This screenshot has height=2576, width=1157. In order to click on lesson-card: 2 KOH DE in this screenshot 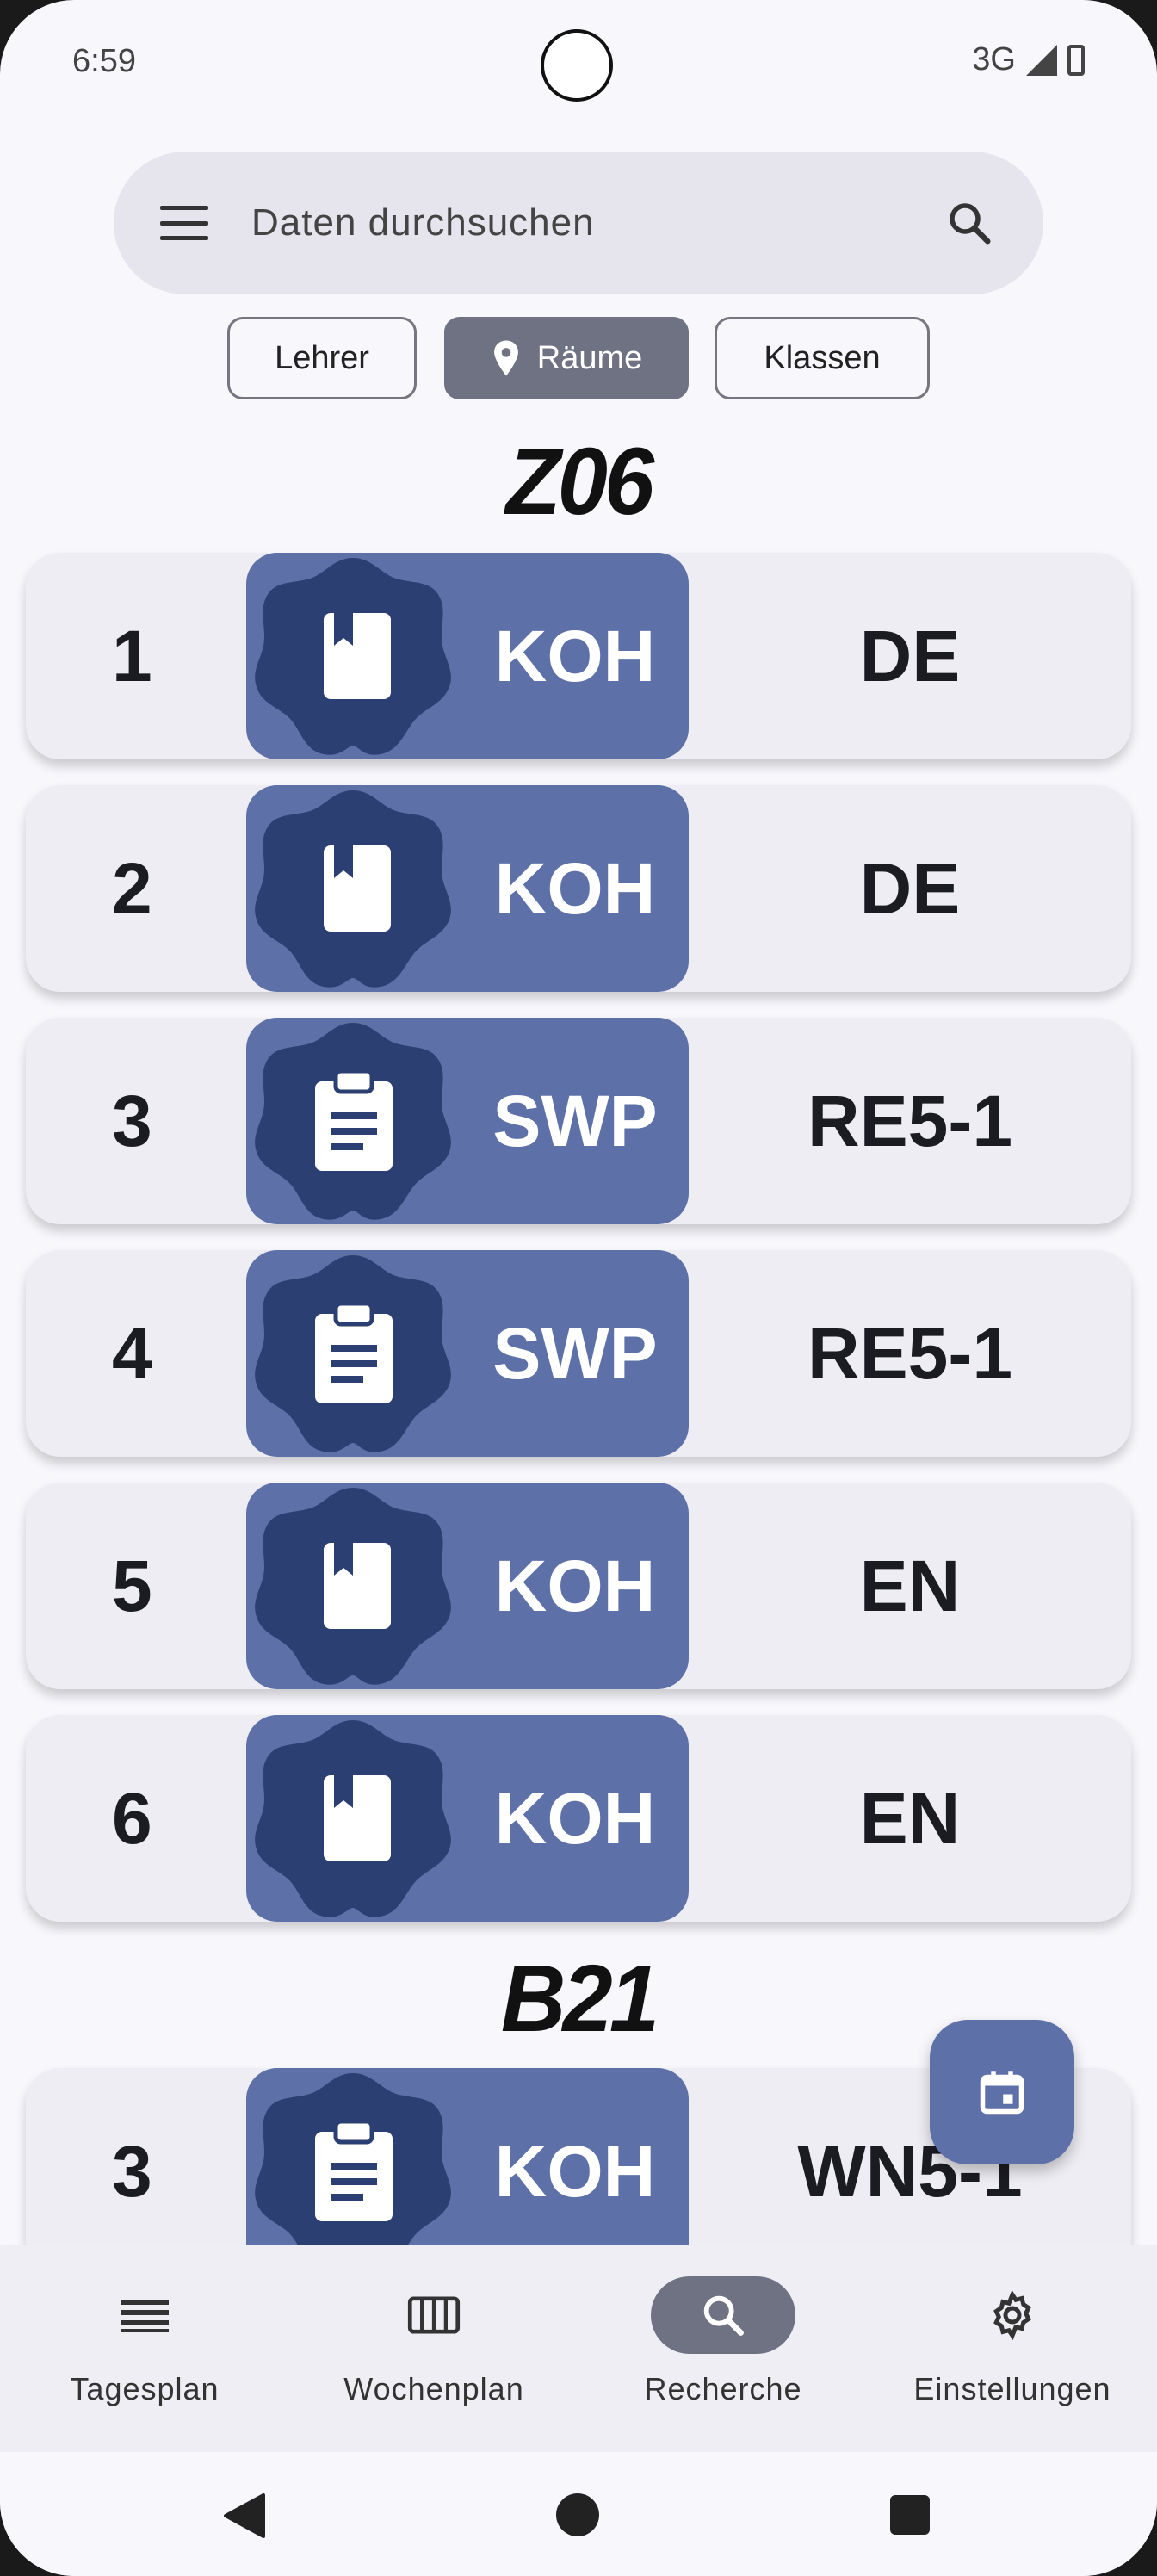, I will do `click(579, 888)`.